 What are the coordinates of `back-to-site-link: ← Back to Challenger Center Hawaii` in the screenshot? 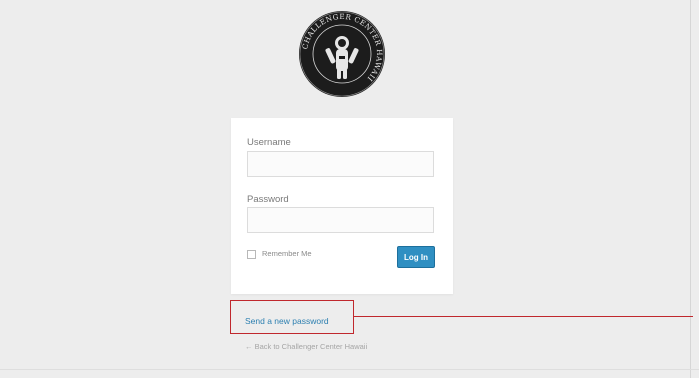 It's located at (306, 346).